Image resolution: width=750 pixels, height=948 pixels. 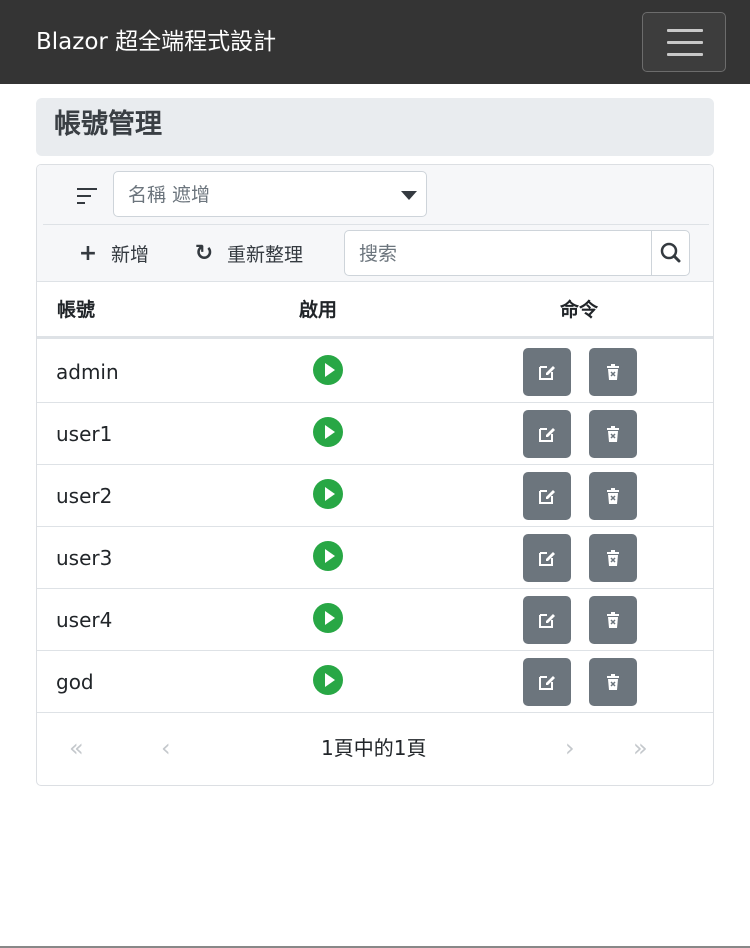 What do you see at coordinates (375, 496) in the screenshot?
I see `table-row: user2` at bounding box center [375, 496].